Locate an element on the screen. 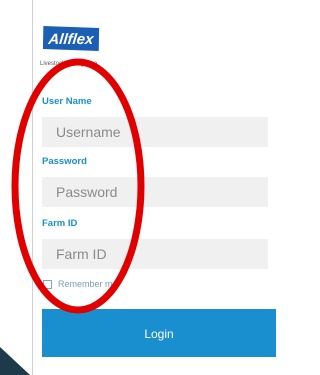 This screenshot has height=375, width=320. remember-me-label: Remember m is located at coordinates (85, 284).